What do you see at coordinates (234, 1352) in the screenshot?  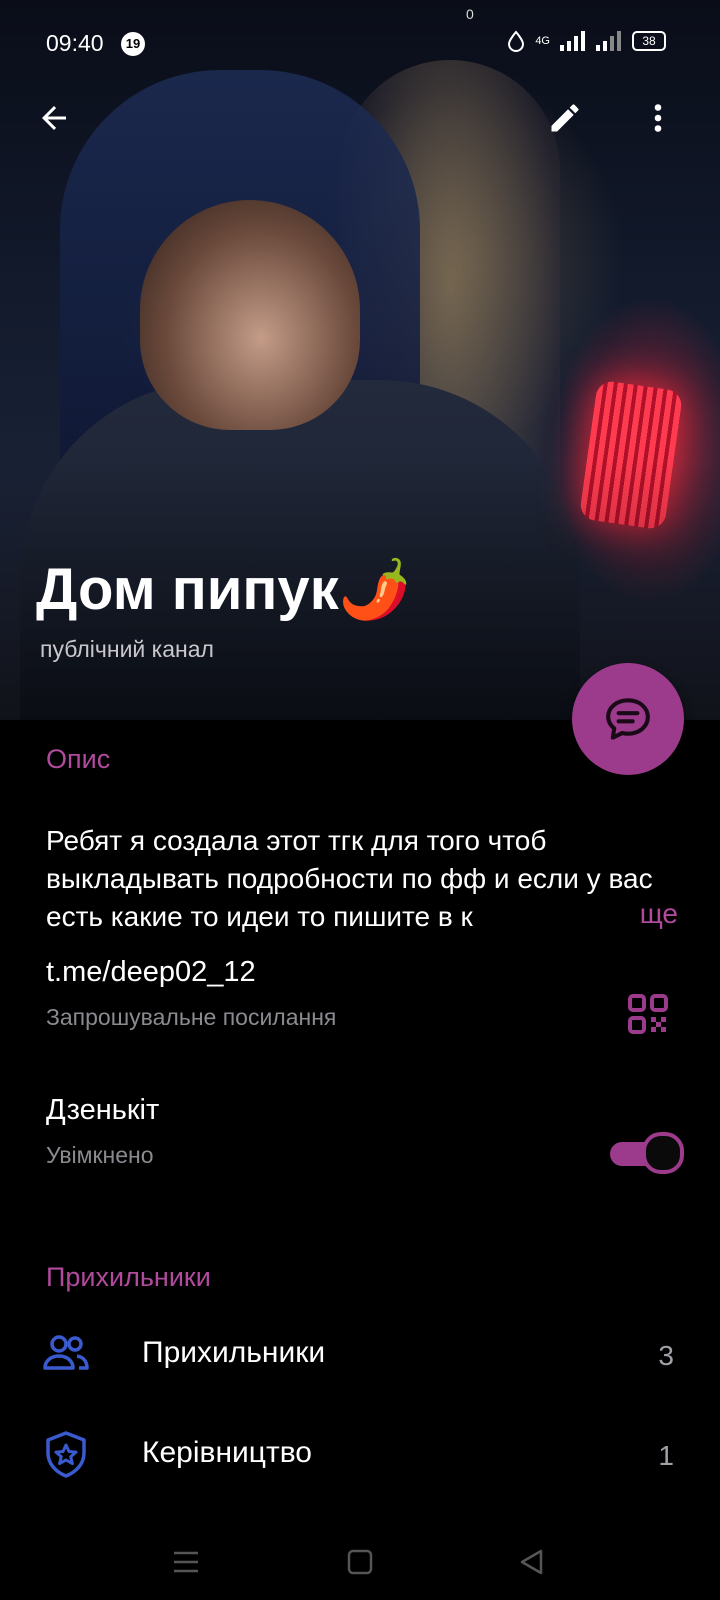 I see `list-item-label: Прихильники` at bounding box center [234, 1352].